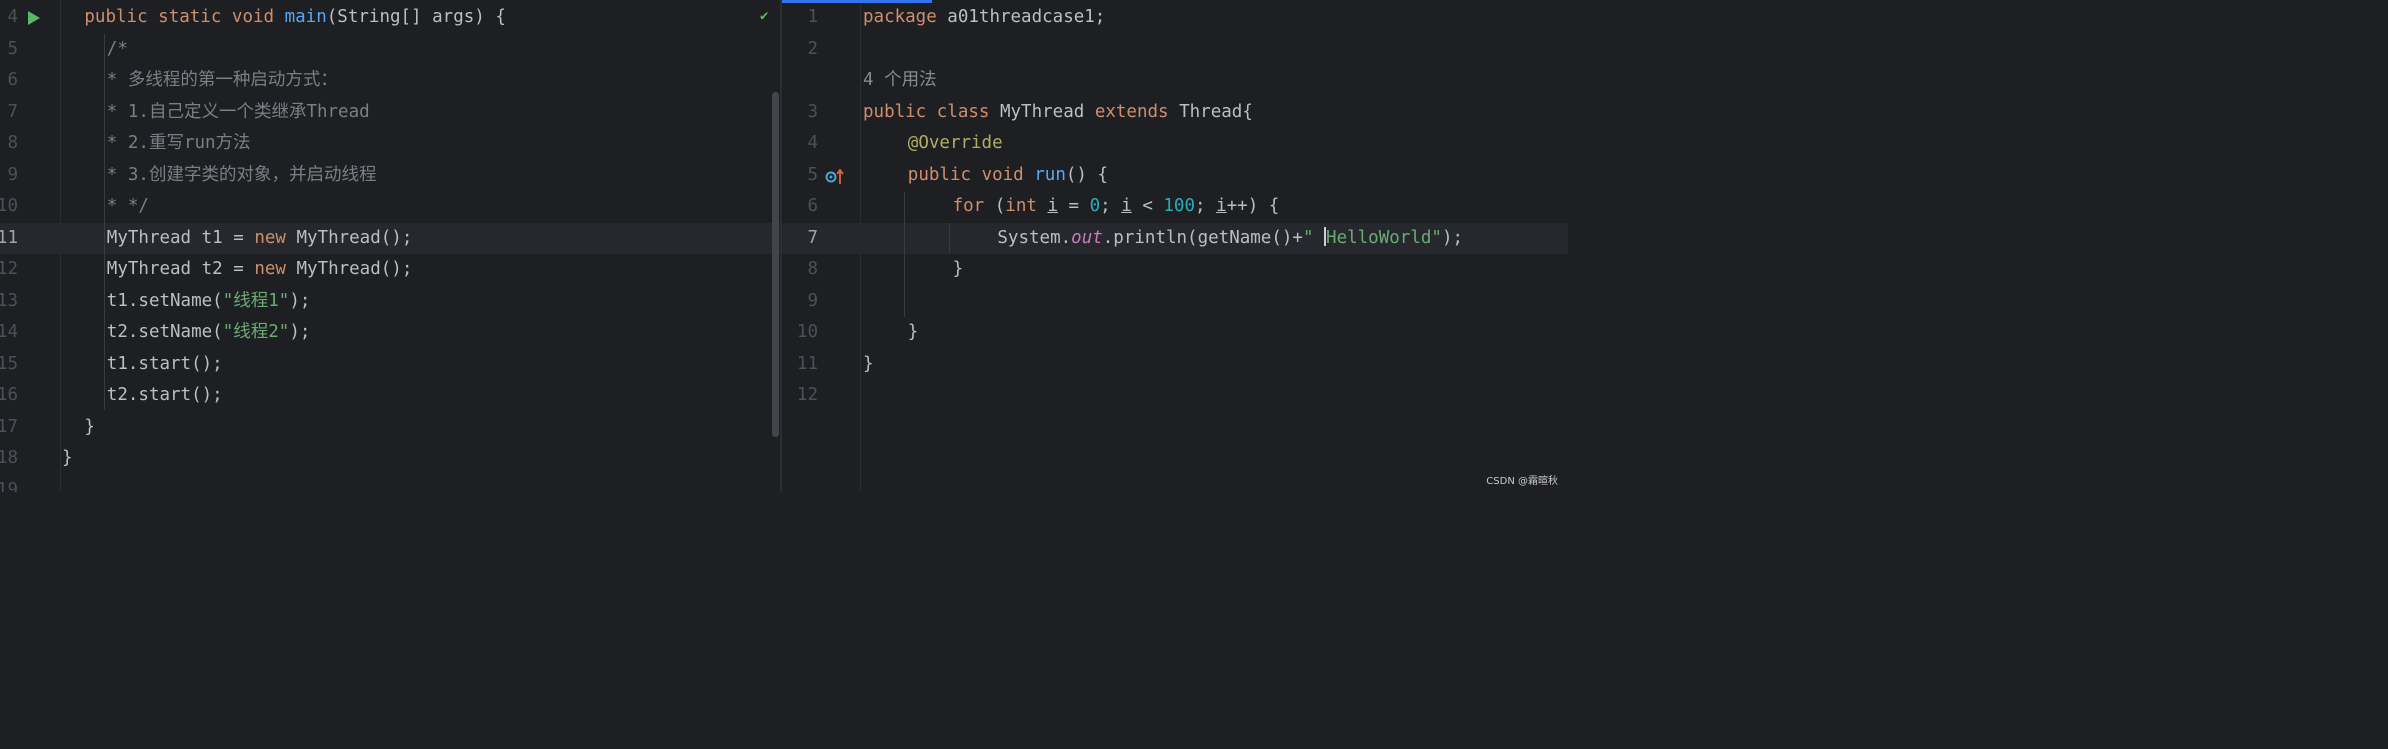 Image resolution: width=2388 pixels, height=749 pixels. What do you see at coordinates (416, 17) in the screenshot?
I see `code-token: (String[] args) {` at bounding box center [416, 17].